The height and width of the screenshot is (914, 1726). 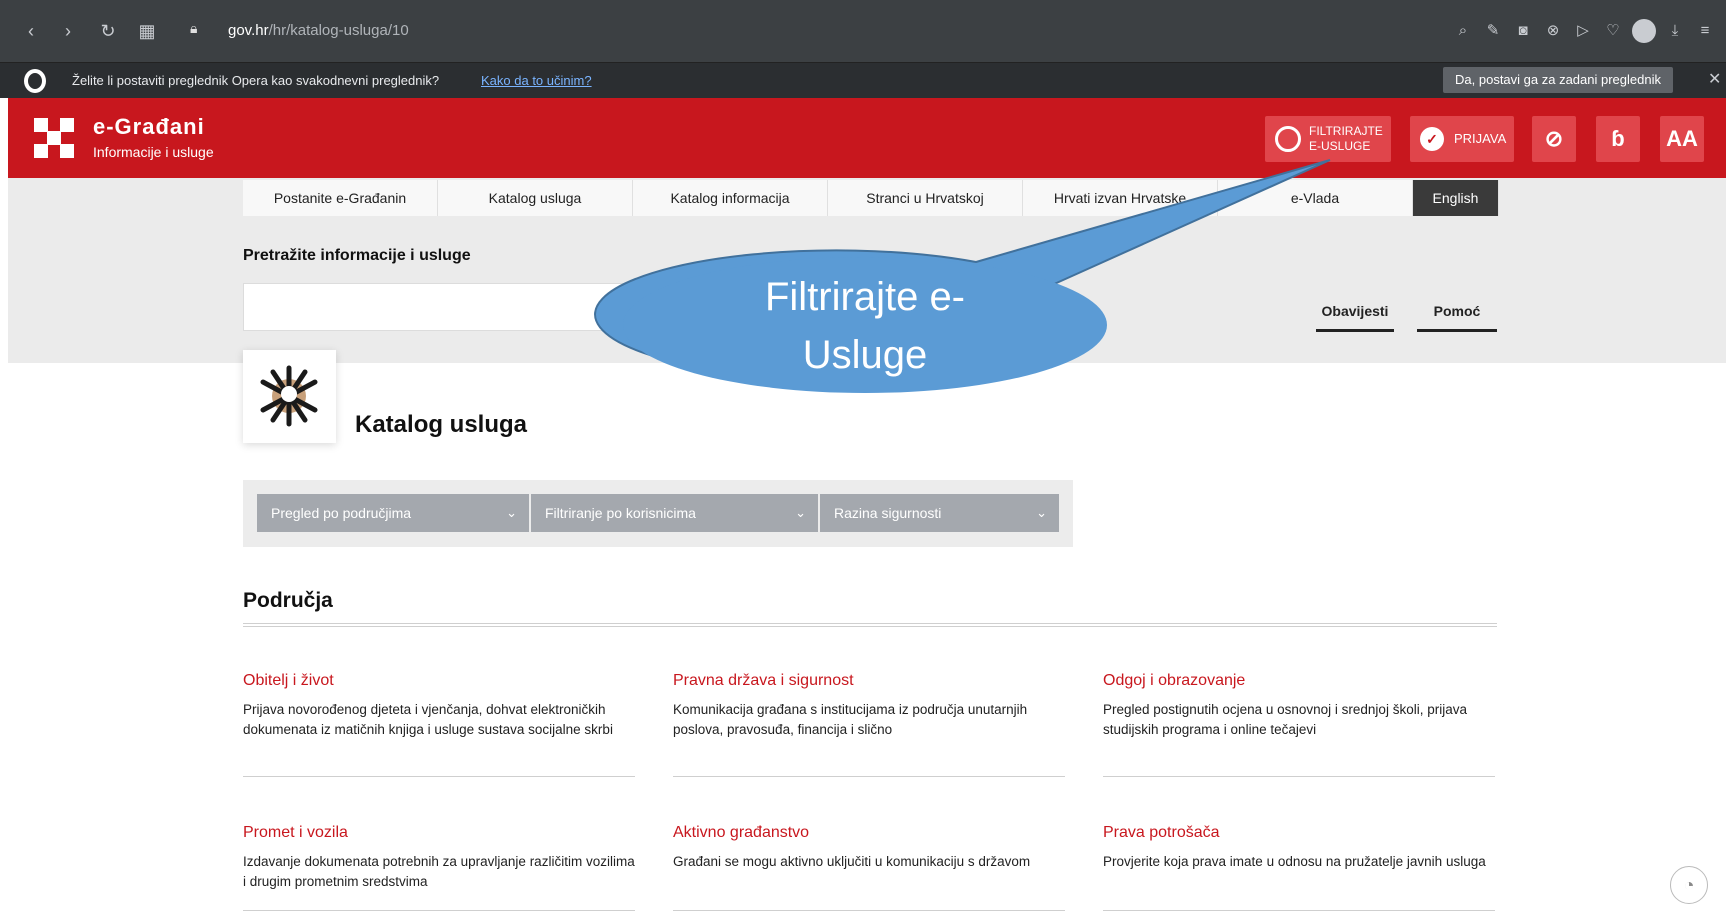 I want to click on checkerboard-logo-icon, so click(x=54, y=138).